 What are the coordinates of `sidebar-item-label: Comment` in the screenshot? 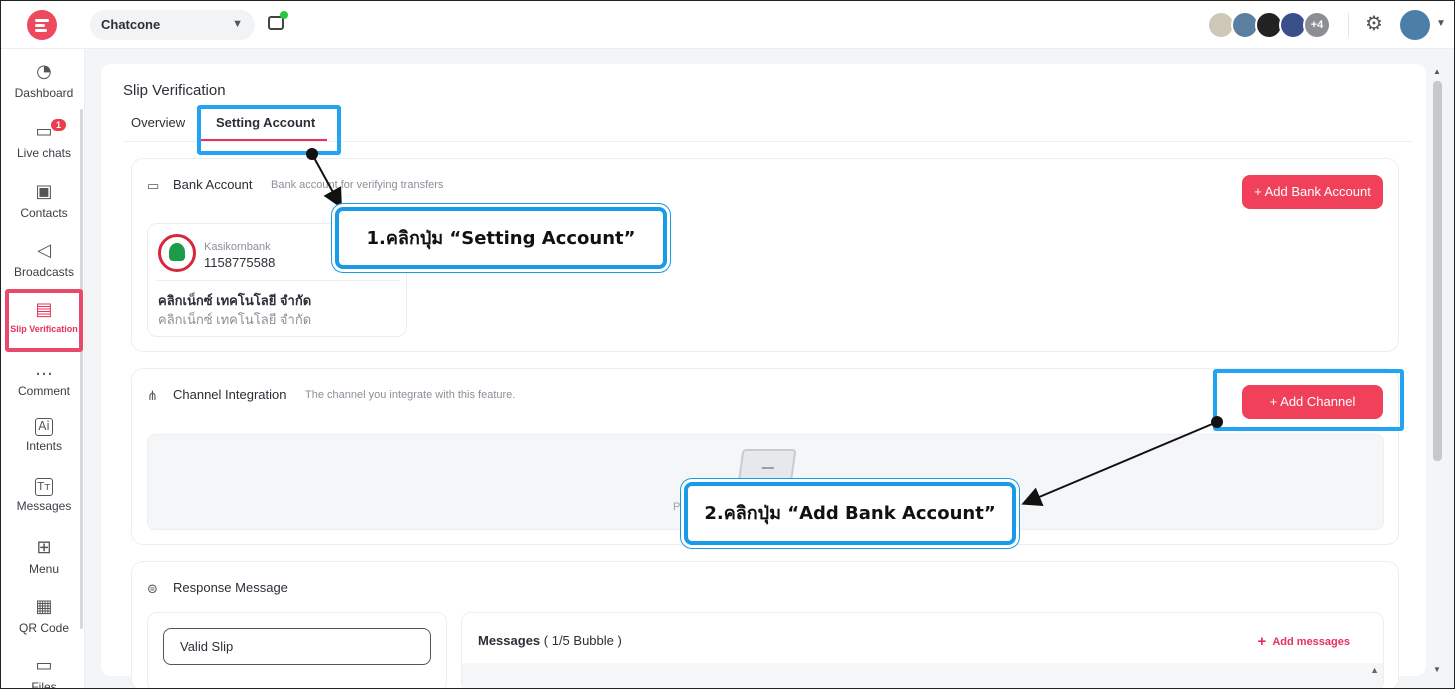 It's located at (43, 391).